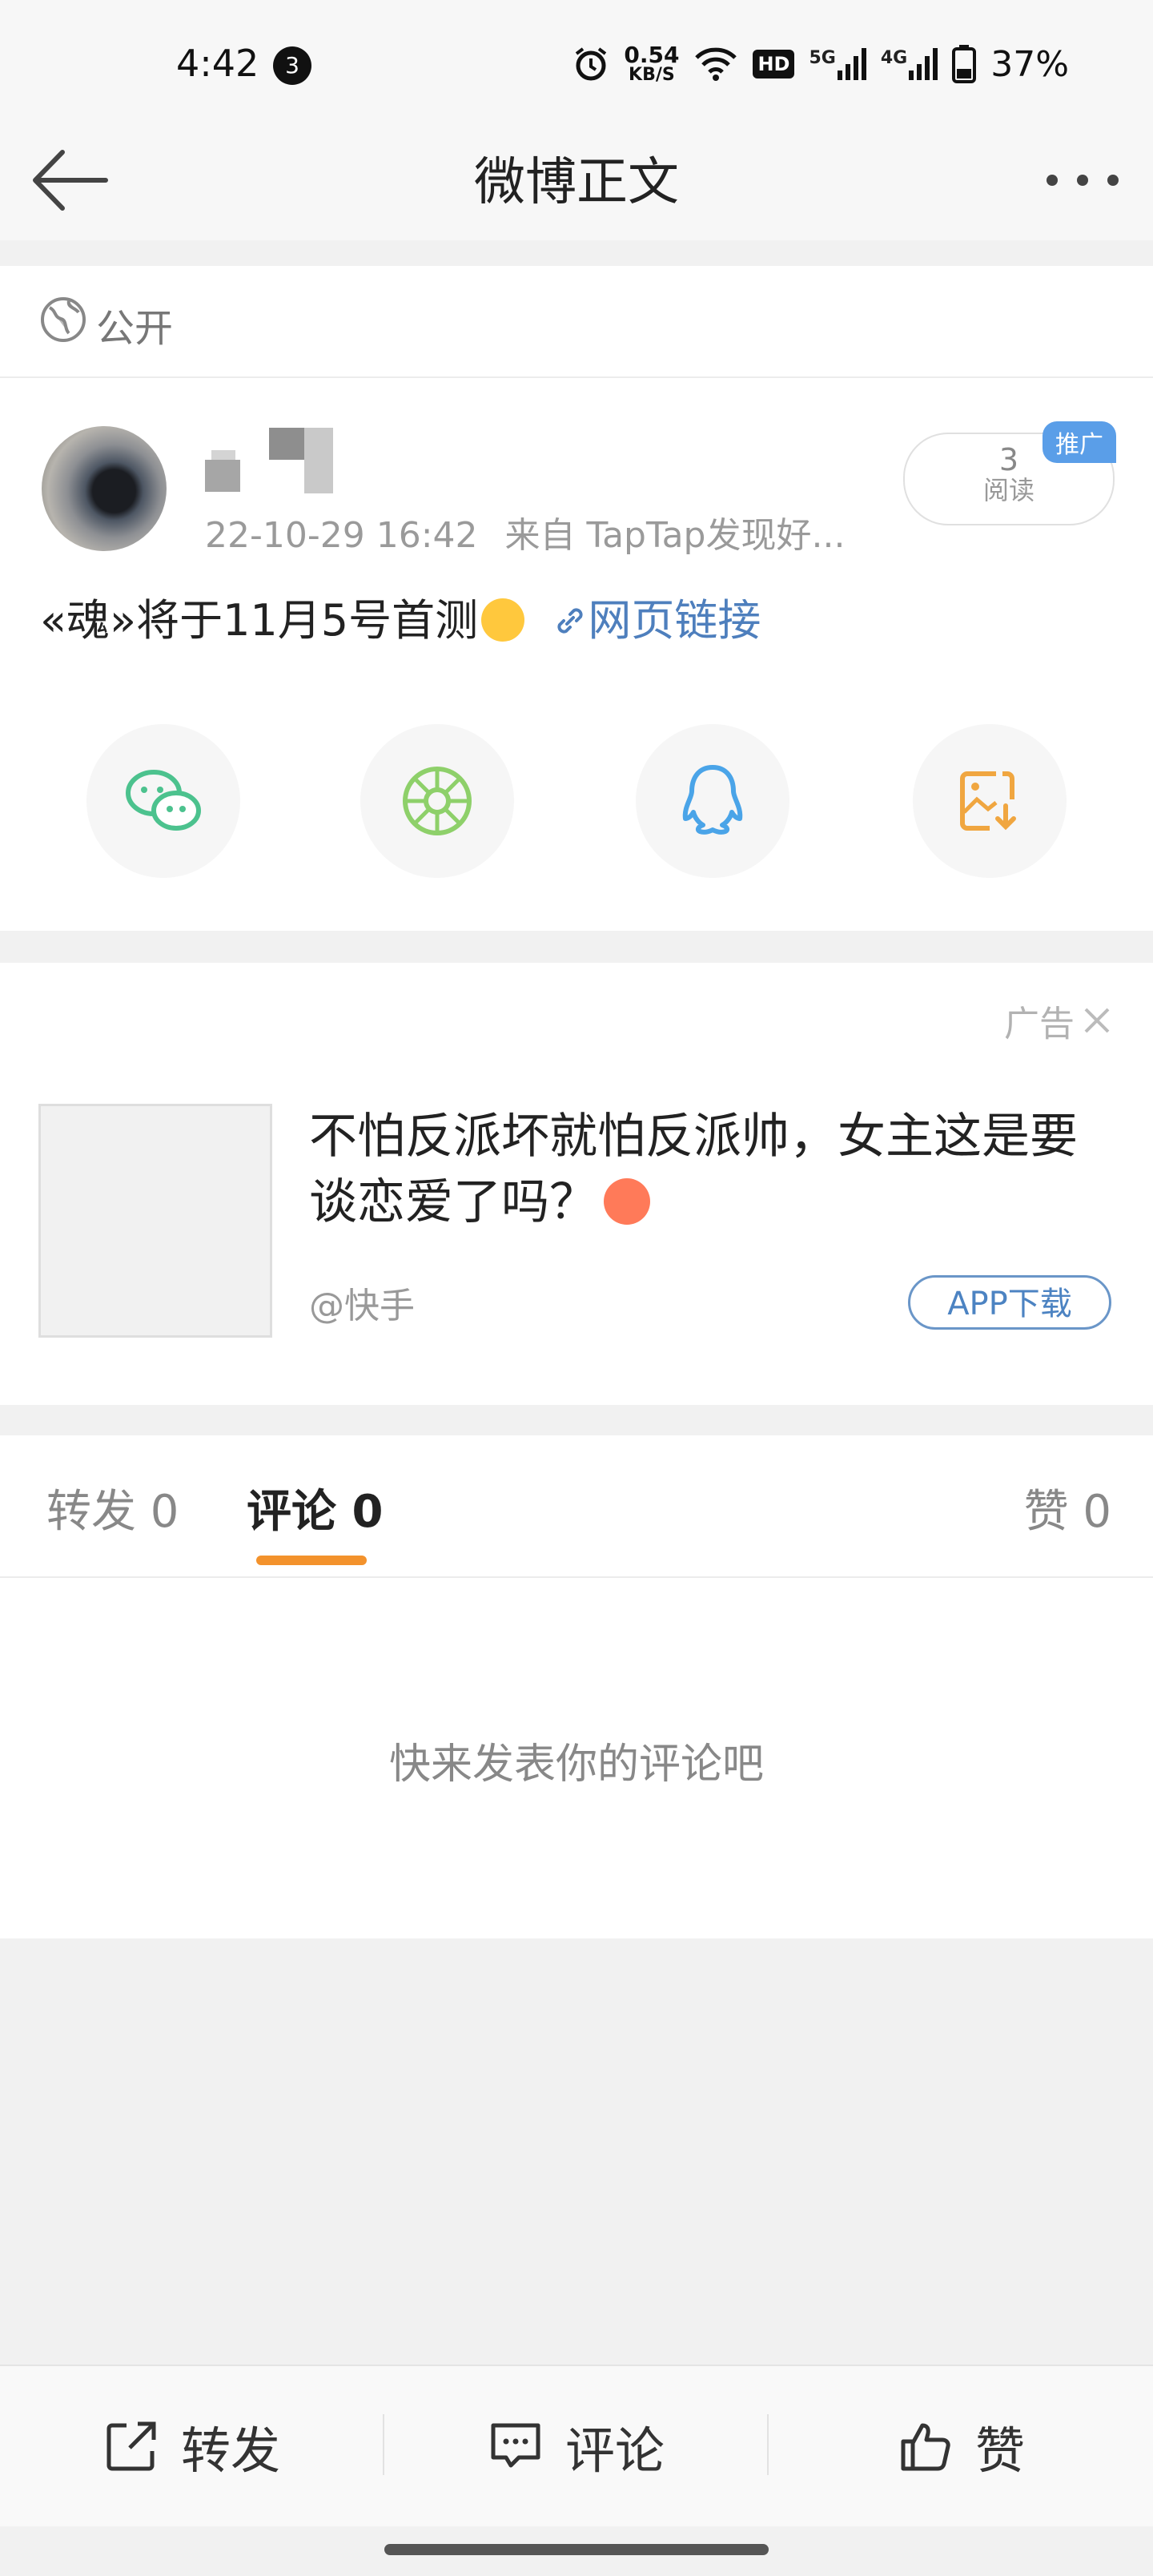 The width and height of the screenshot is (1153, 2576). What do you see at coordinates (961, 2446) in the screenshot?
I see `like-button: 赞` at bounding box center [961, 2446].